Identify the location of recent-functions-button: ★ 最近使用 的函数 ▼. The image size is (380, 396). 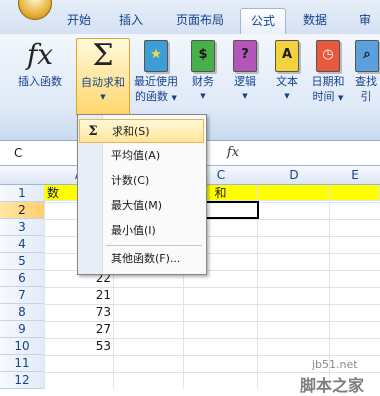
(156, 72).